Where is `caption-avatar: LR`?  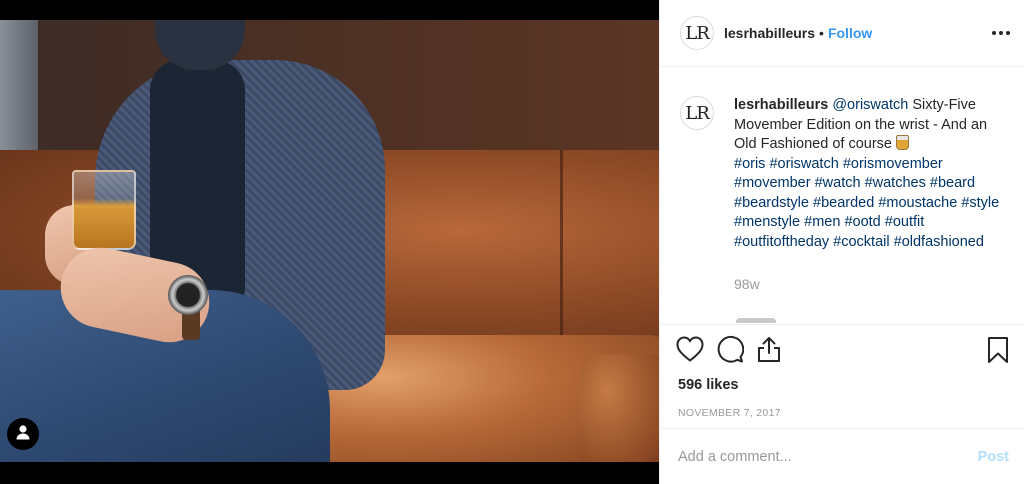
caption-avatar: LR is located at coordinates (697, 113).